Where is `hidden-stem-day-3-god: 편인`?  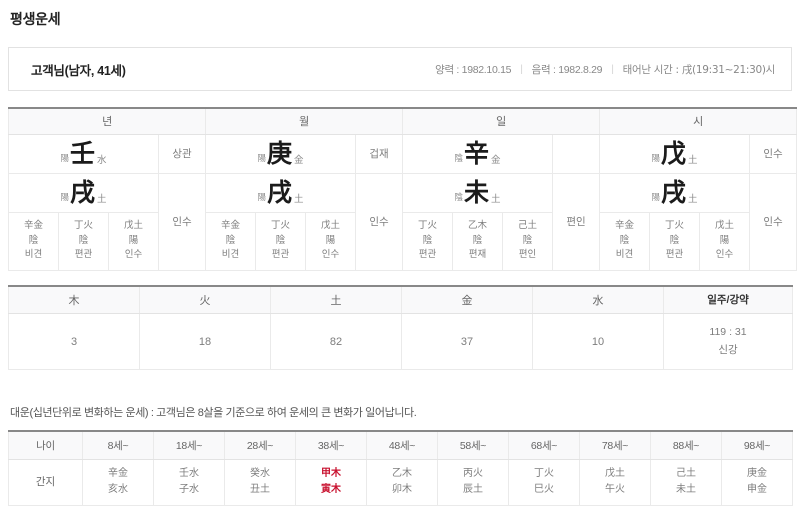 hidden-stem-day-3-god: 편인 is located at coordinates (527, 255).